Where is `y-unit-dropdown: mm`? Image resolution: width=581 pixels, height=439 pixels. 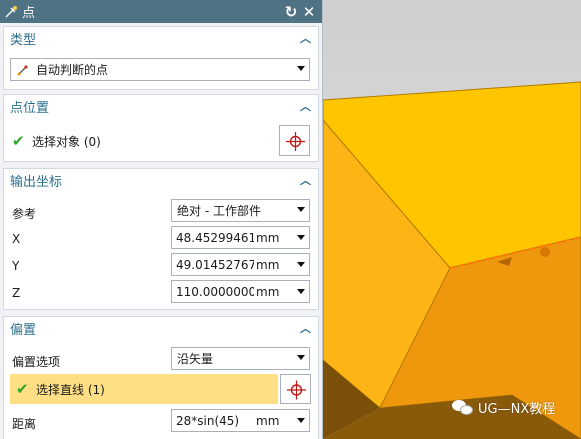 y-unit-dropdown: mm is located at coordinates (281, 264).